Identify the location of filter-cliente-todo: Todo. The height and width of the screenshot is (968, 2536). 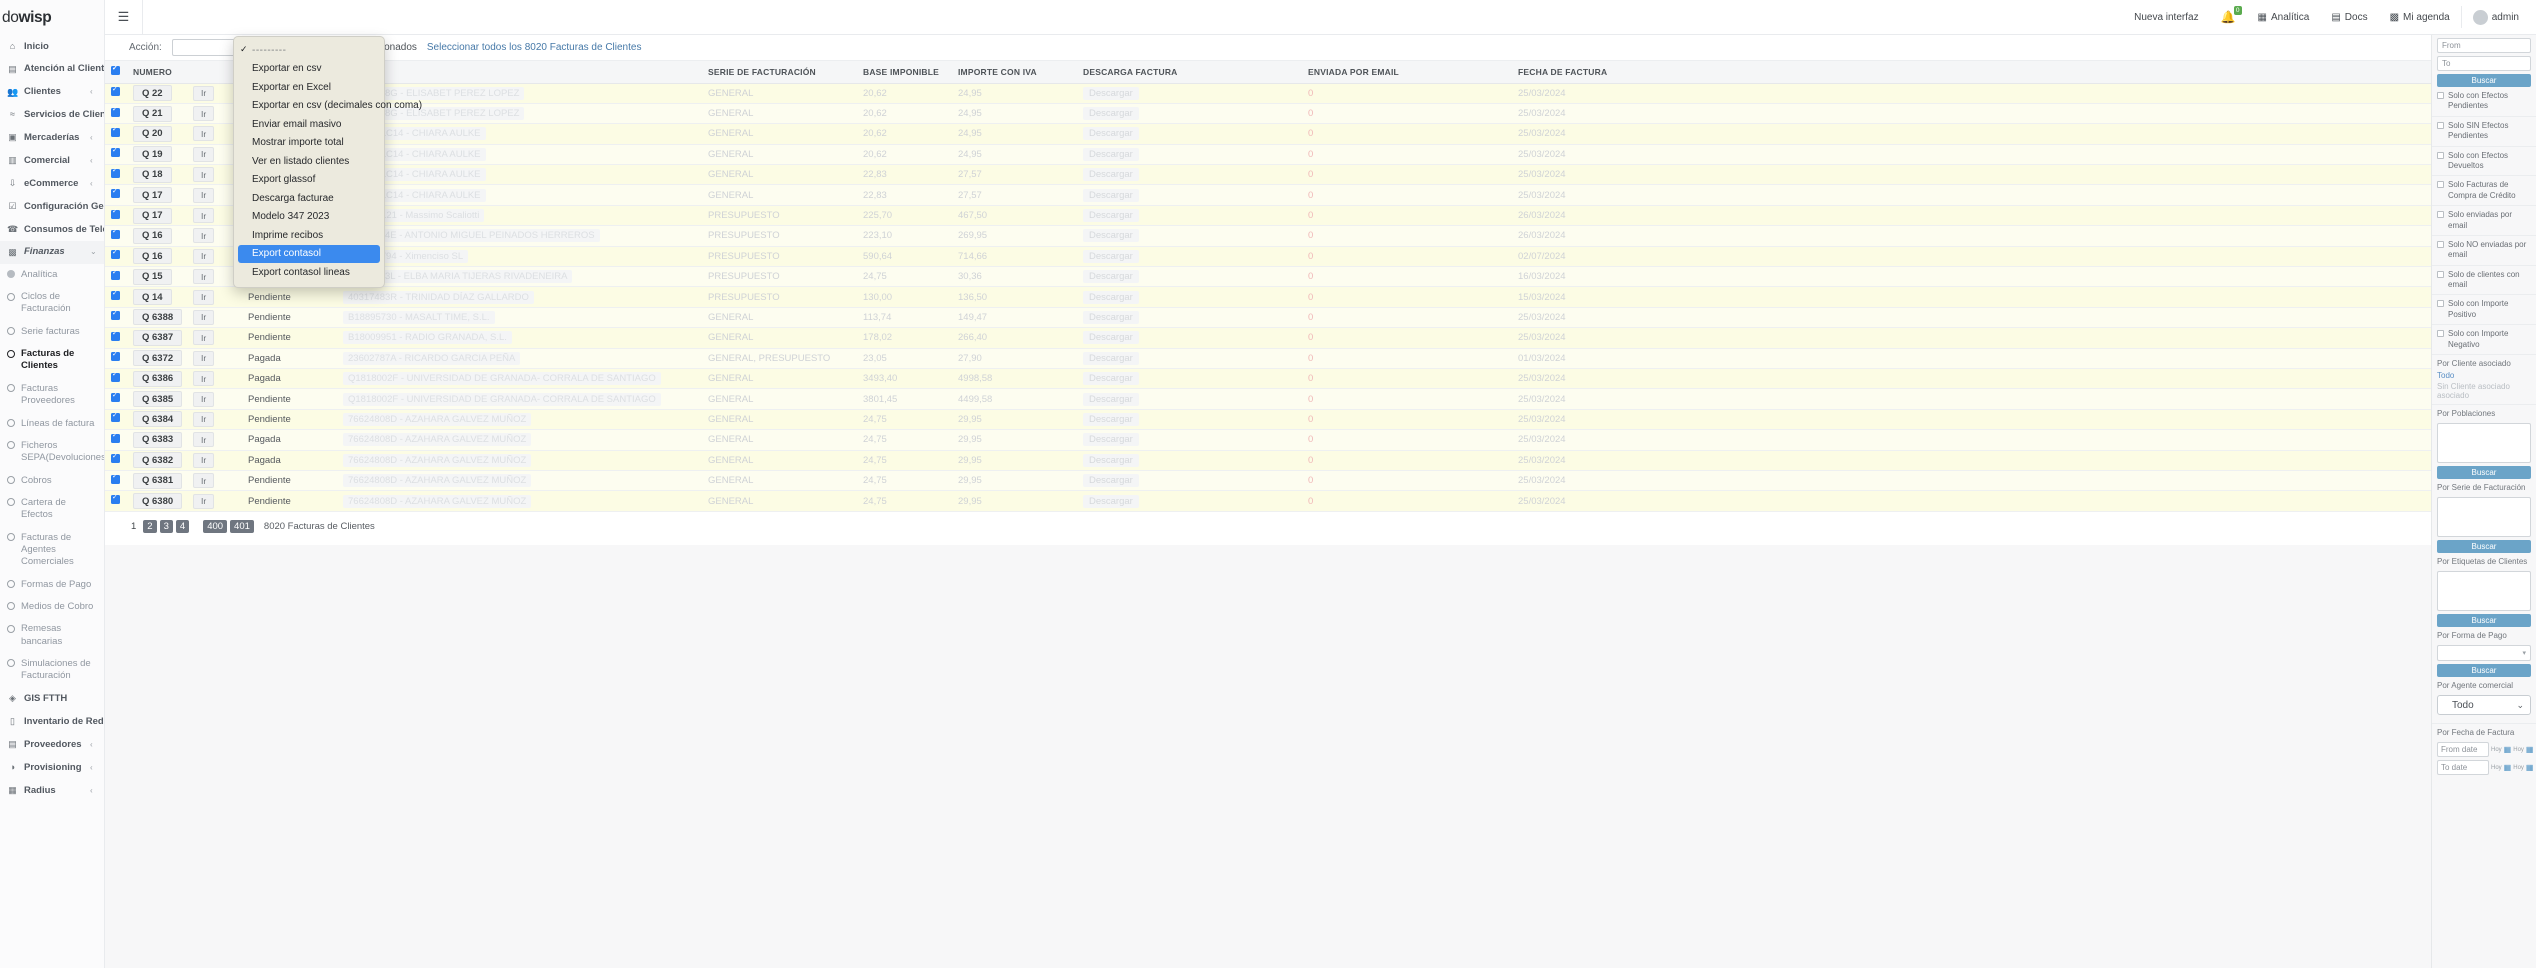
(2484, 375).